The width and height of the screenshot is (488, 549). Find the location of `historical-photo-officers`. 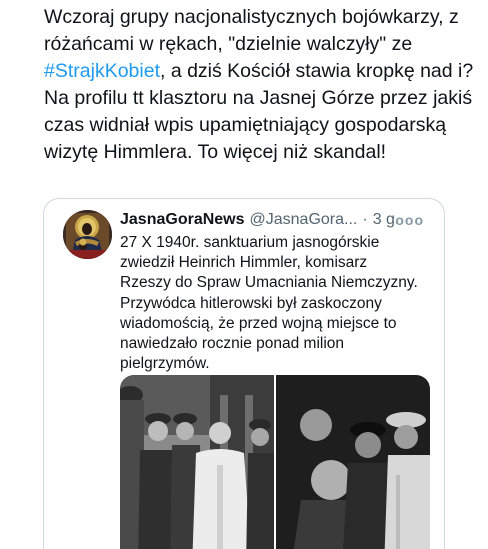

historical-photo-officers is located at coordinates (353, 462).